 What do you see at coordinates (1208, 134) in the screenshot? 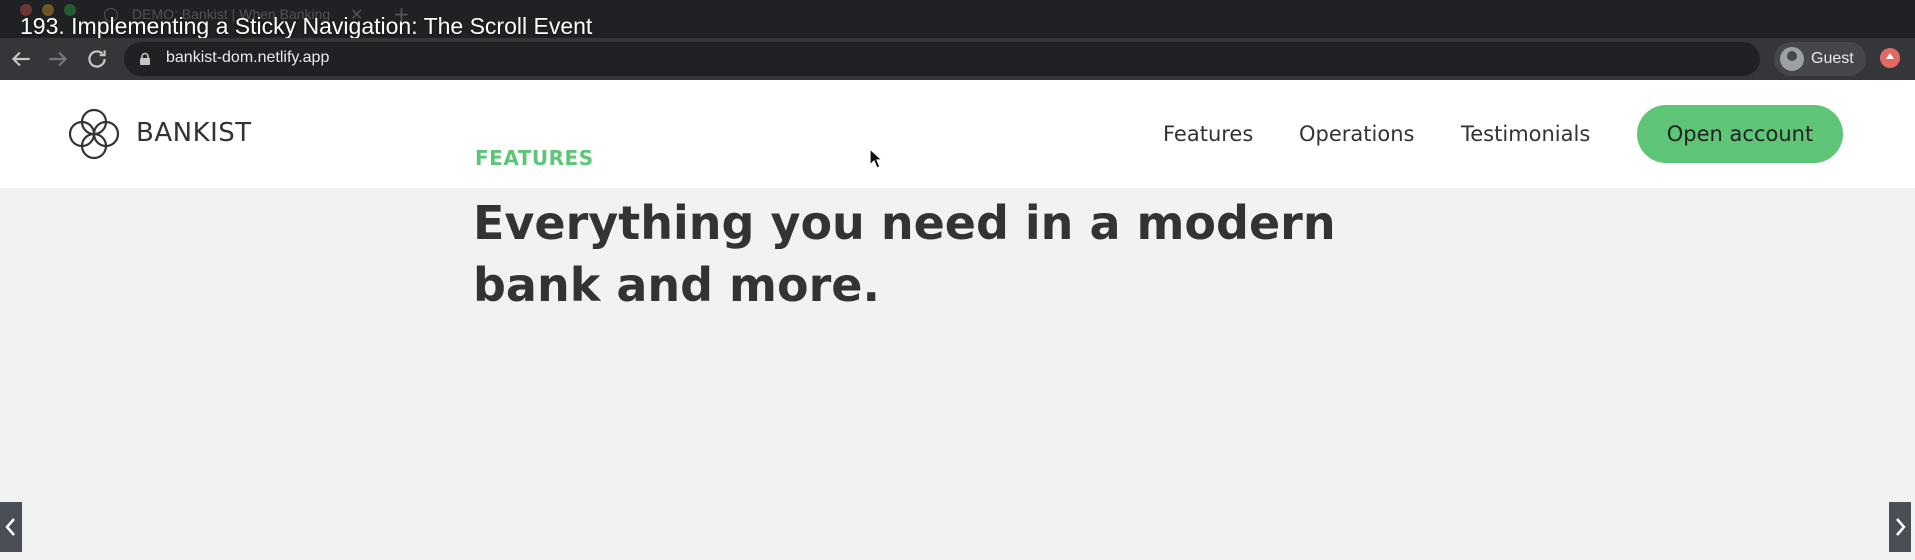
I see `nav-link-features: Features` at bounding box center [1208, 134].